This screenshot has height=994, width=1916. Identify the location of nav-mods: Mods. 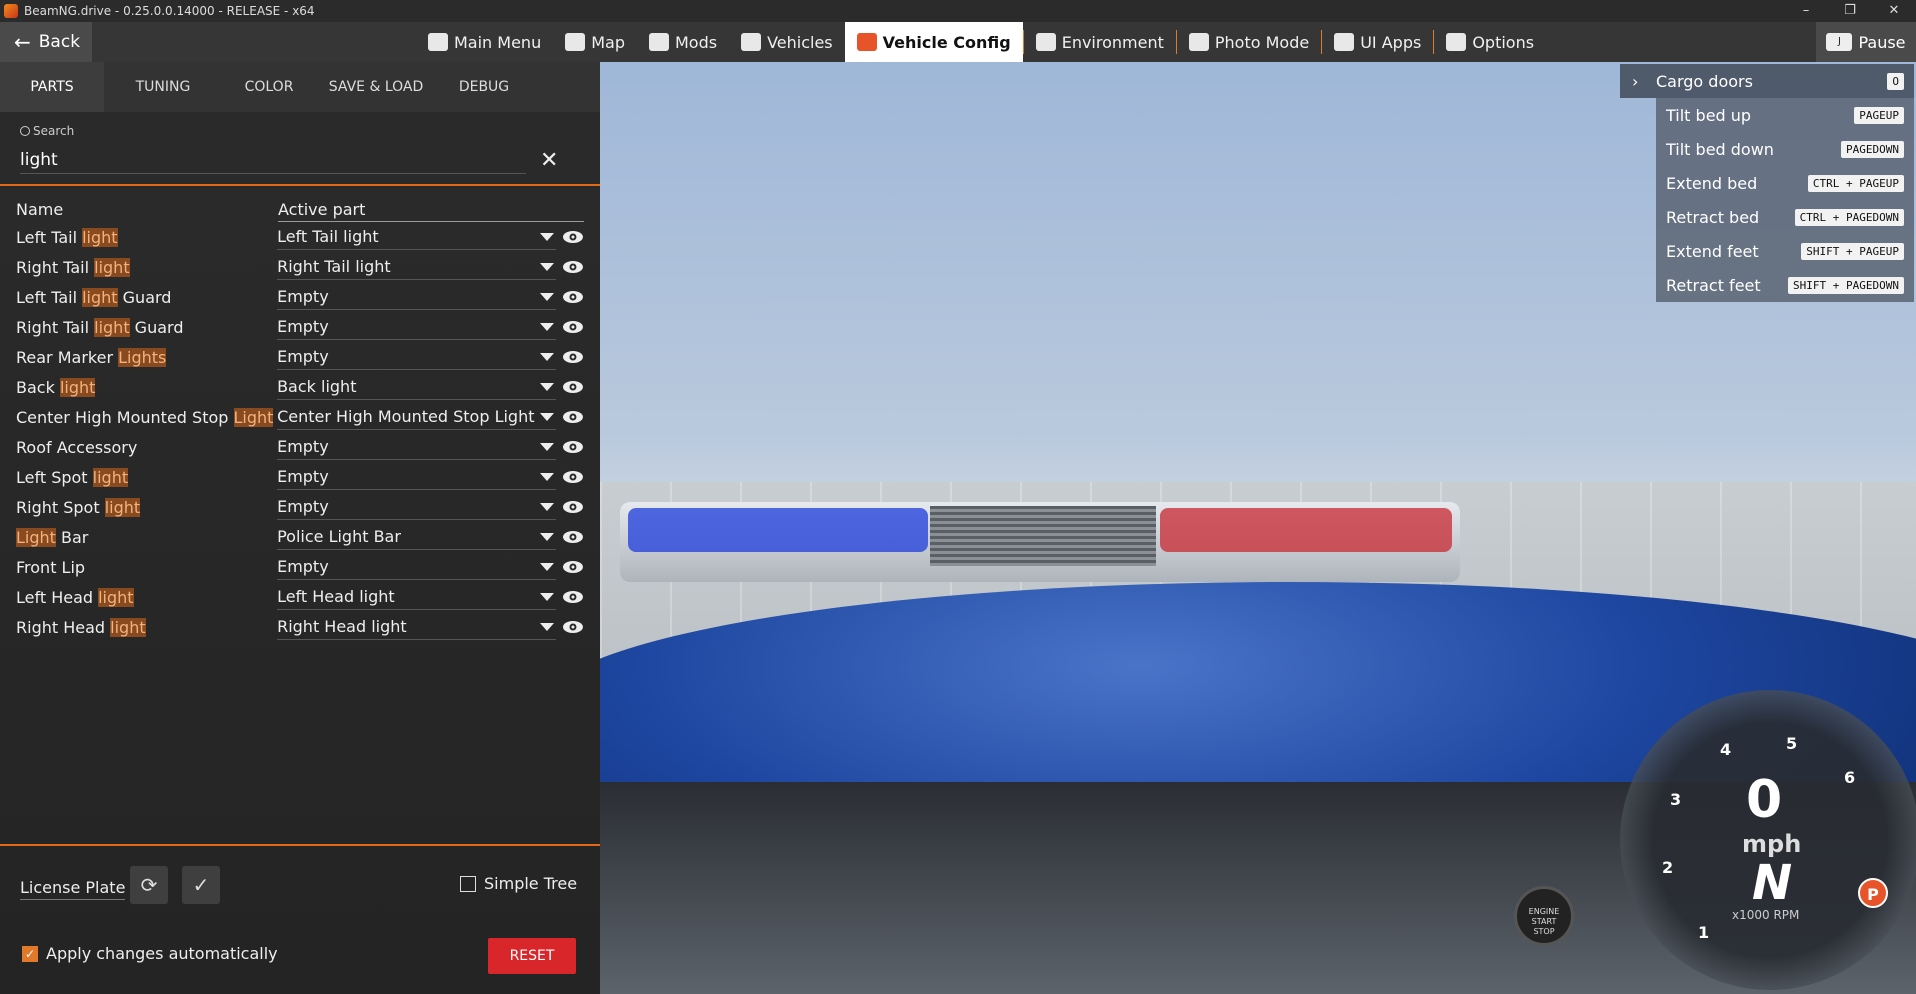
(683, 42).